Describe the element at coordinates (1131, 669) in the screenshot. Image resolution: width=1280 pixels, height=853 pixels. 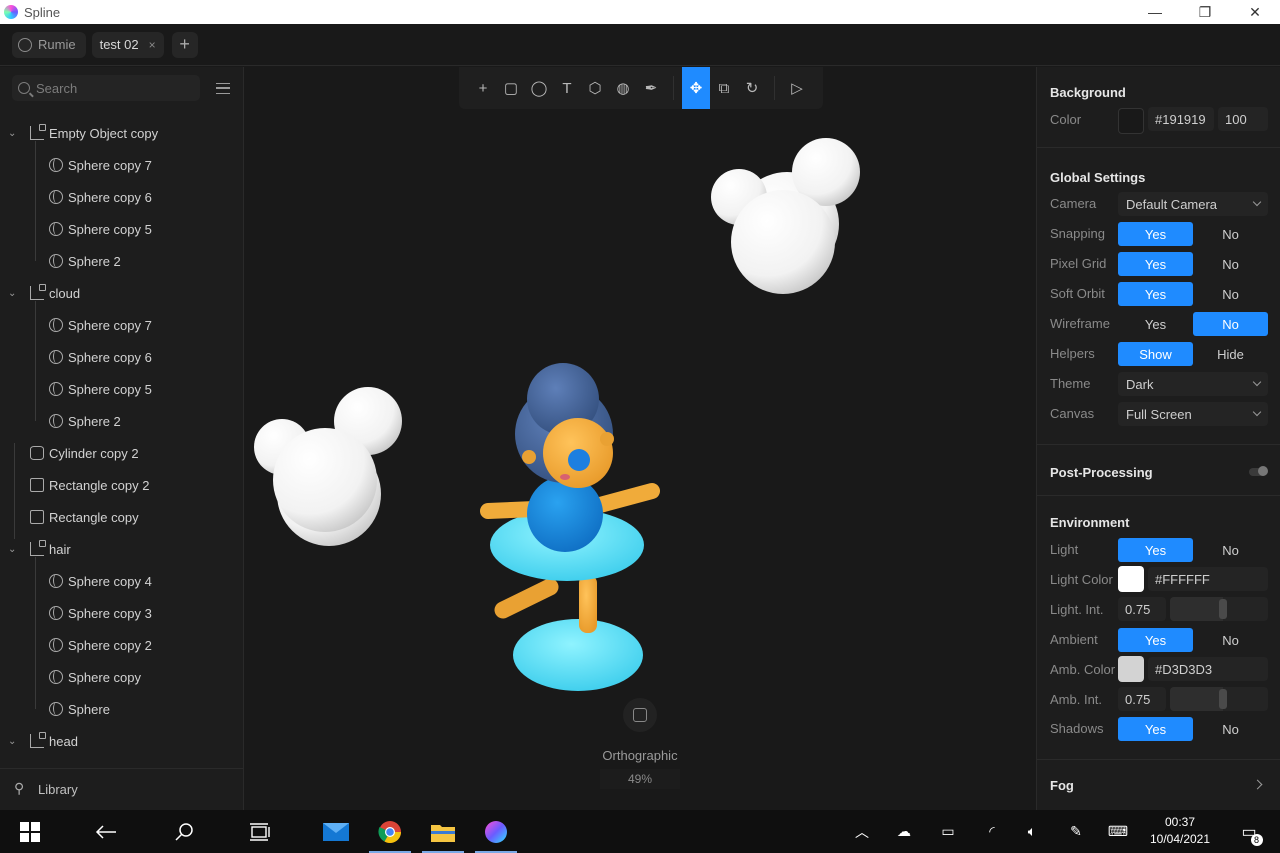
I see `ambient-color-swatch` at that location.